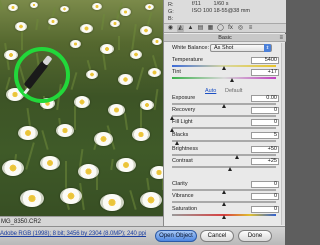 The width and height of the screenshot is (320, 245). What do you see at coordinates (180, 135) in the screenshot?
I see `blacks-label: Blacks` at bounding box center [180, 135].